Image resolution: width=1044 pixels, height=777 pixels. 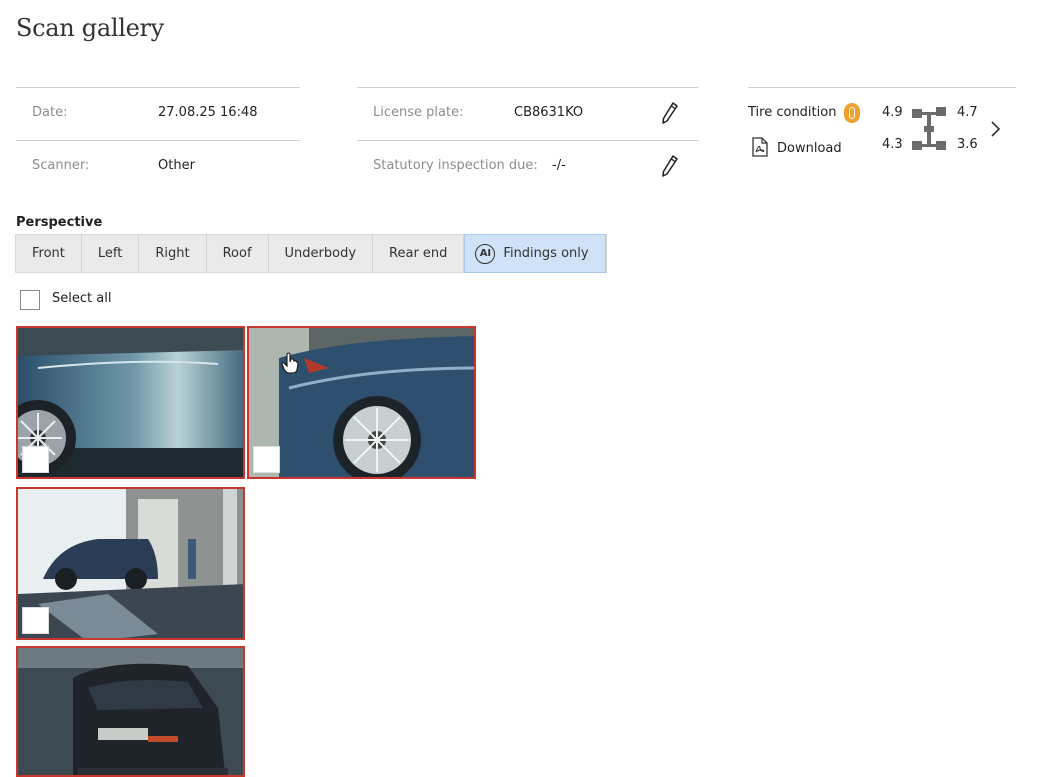 What do you see at coordinates (760, 147) in the screenshot?
I see `pdf-icon` at bounding box center [760, 147].